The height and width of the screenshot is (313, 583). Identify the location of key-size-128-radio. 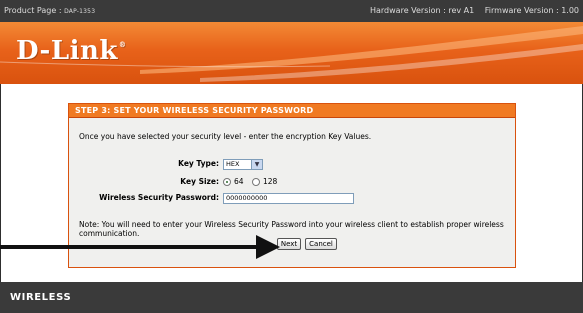
(255, 182).